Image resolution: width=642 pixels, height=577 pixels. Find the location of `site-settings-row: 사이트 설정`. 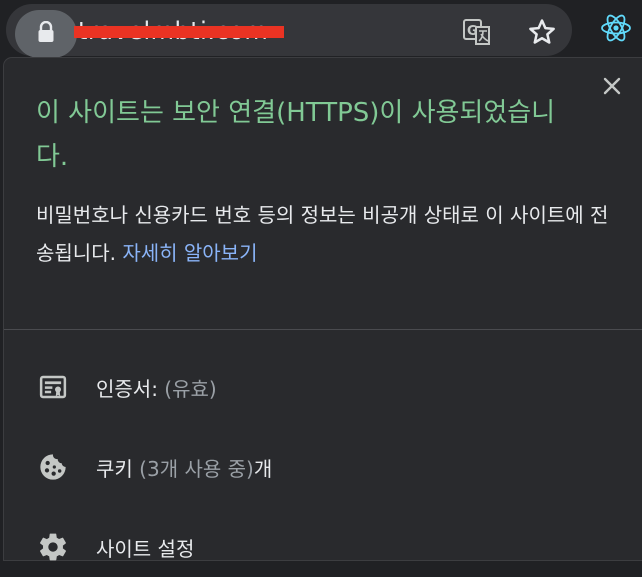

site-settings-row: 사이트 설정 is located at coordinates (323, 547).